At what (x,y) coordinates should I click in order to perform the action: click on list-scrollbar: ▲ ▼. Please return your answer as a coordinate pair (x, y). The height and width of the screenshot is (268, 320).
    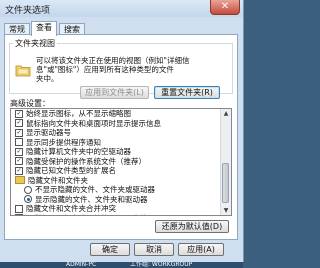
    Looking at the image, I should click on (225, 162).